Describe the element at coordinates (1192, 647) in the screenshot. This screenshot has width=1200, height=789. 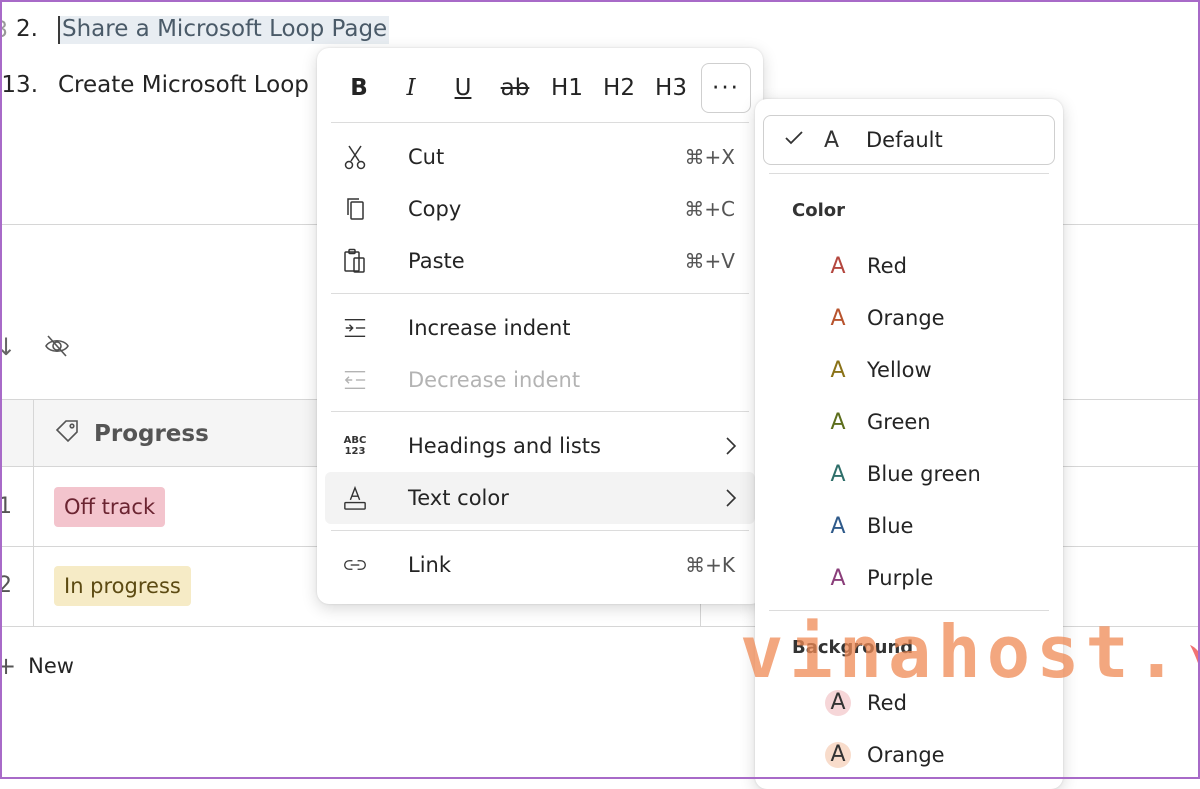
I see `checkmark-logo-icon` at that location.